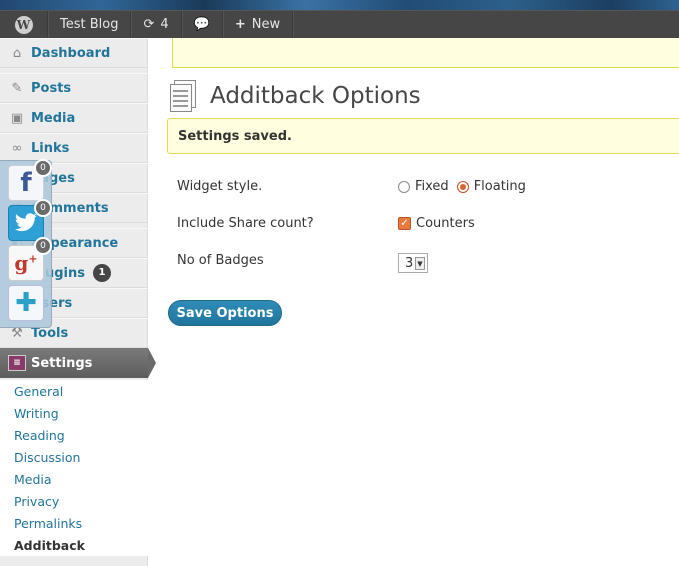 This screenshot has height=566, width=679. I want to click on widget-style-label-text: Widget style., so click(220, 186).